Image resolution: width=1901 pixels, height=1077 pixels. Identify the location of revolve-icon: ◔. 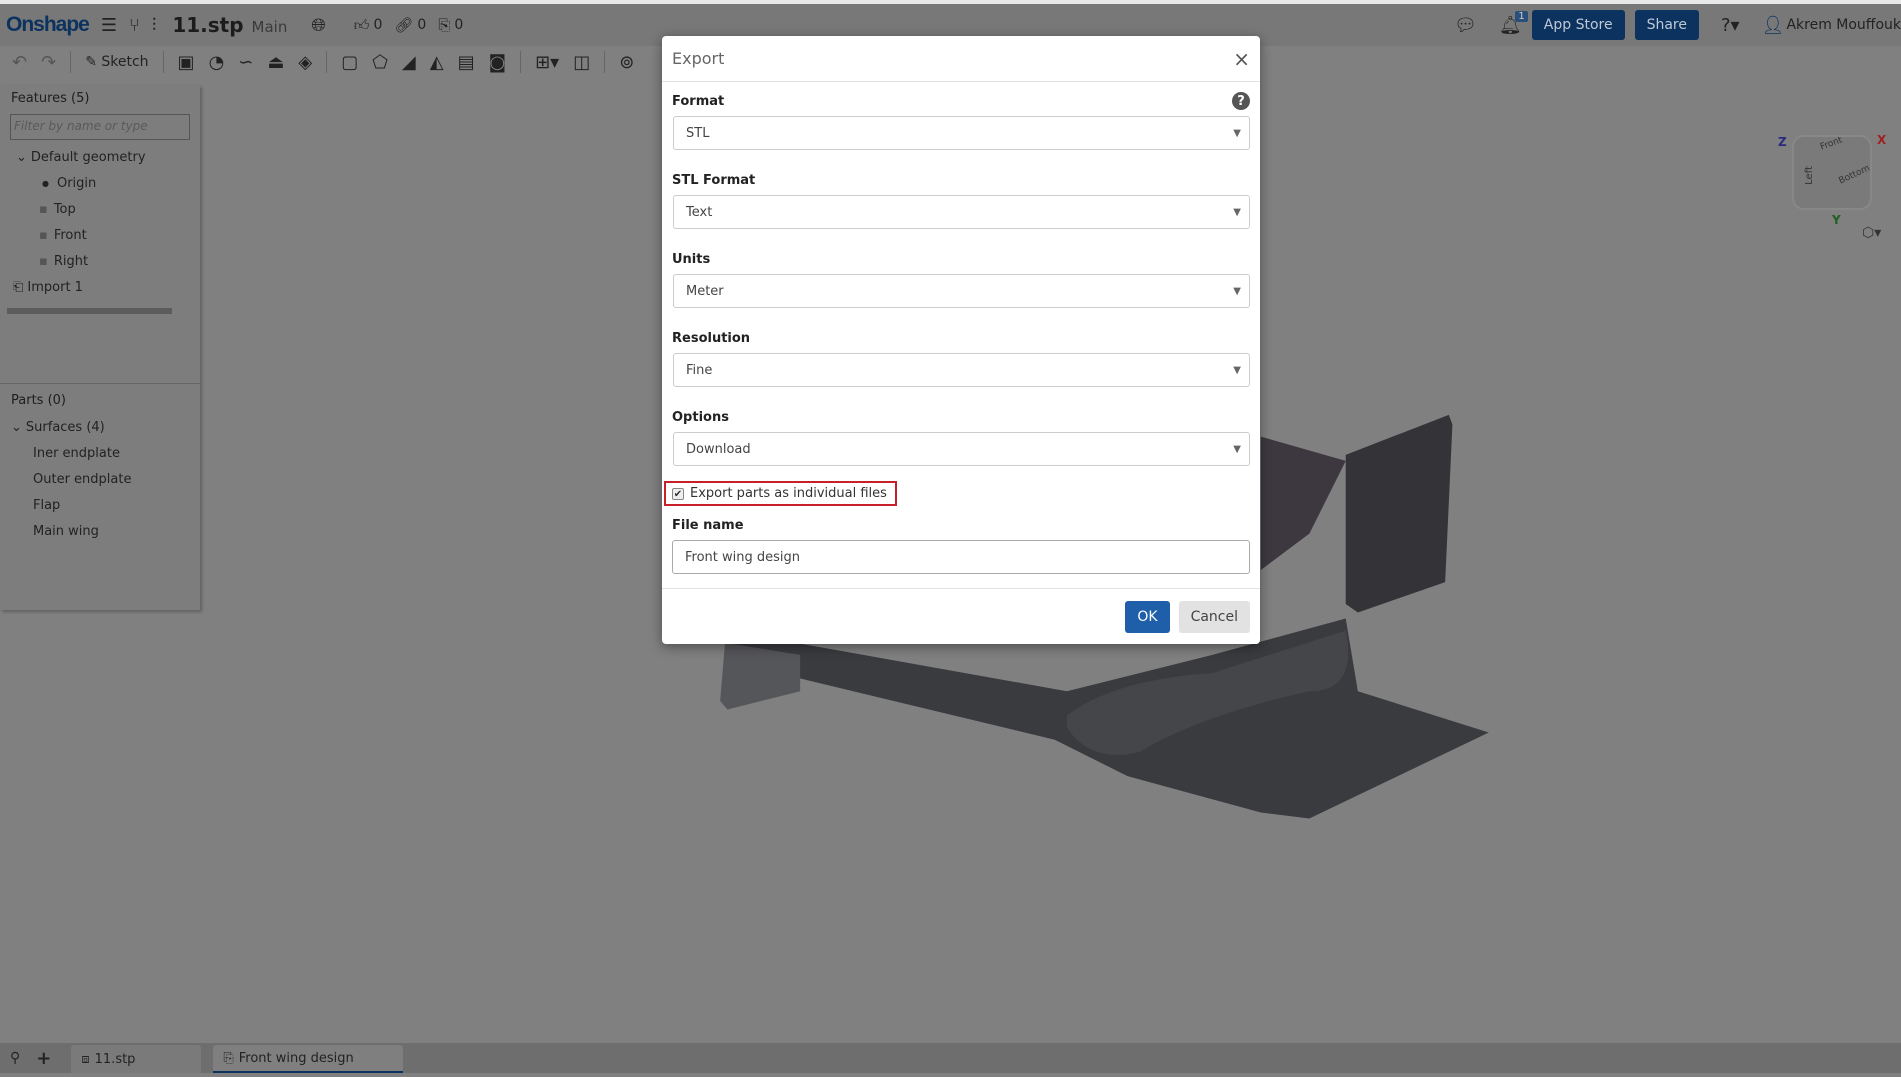
(217, 62).